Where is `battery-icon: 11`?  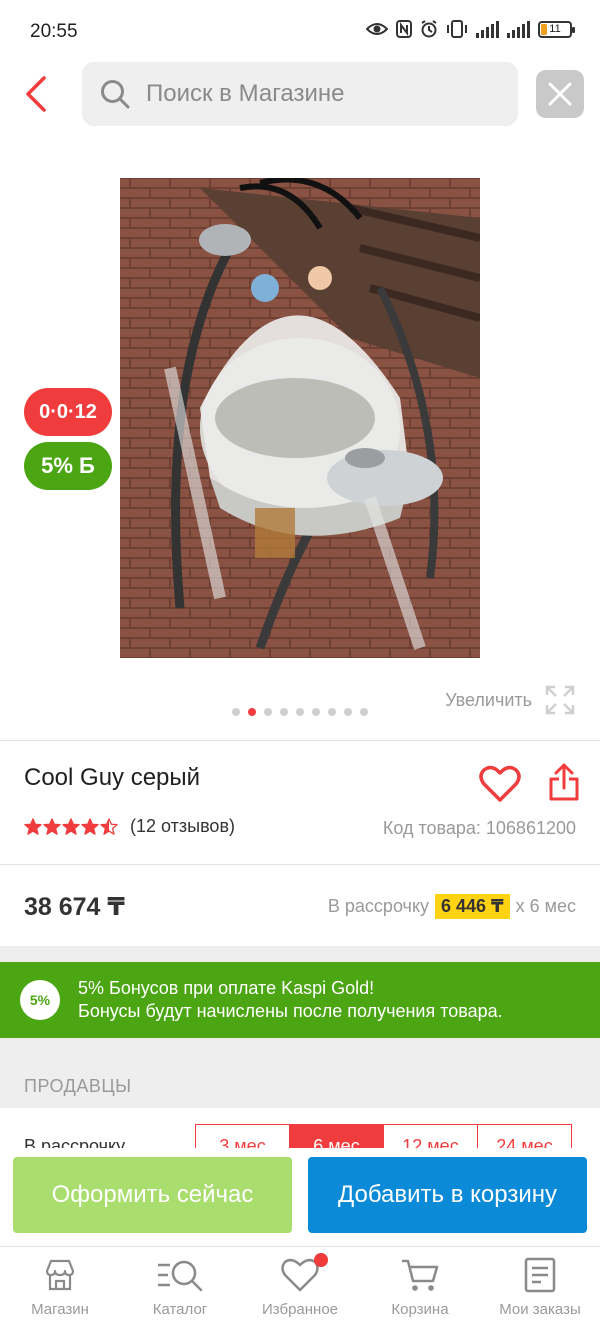 battery-icon: 11 is located at coordinates (556, 29).